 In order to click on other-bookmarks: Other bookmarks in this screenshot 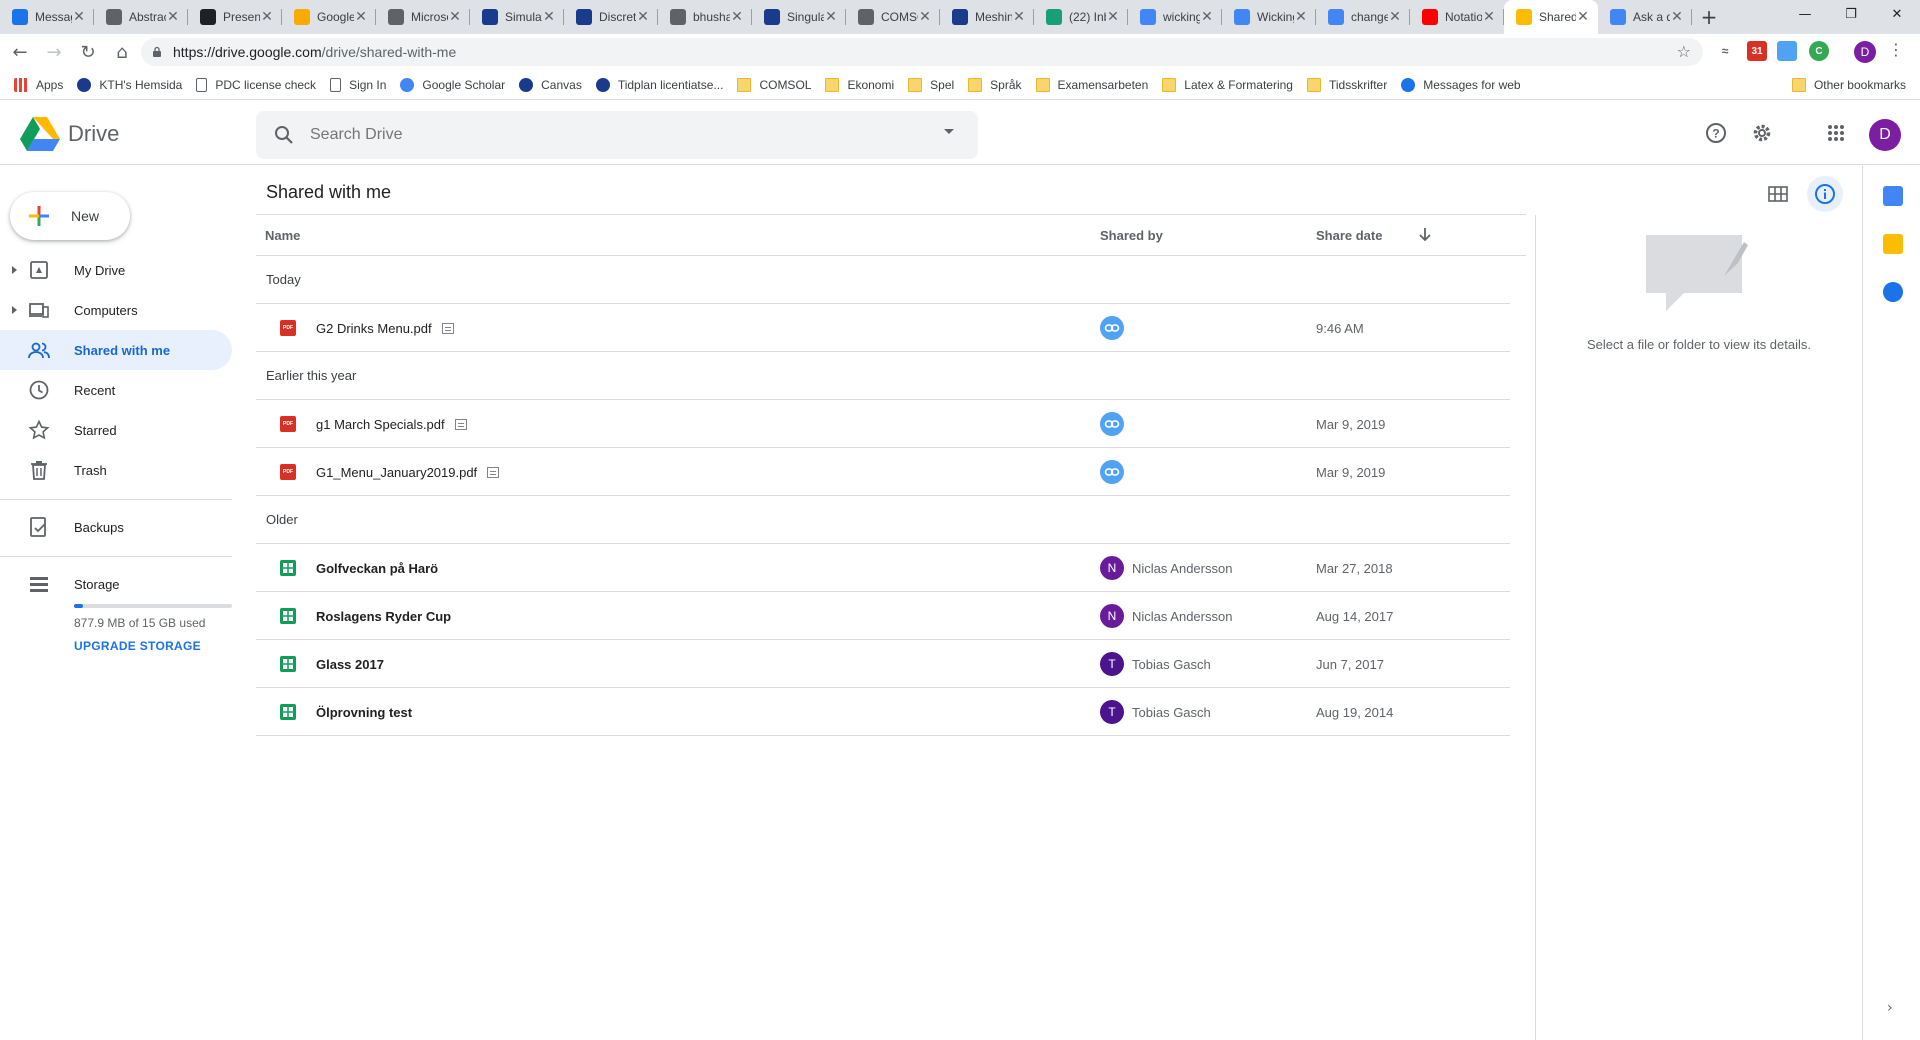, I will do `click(1848, 84)`.